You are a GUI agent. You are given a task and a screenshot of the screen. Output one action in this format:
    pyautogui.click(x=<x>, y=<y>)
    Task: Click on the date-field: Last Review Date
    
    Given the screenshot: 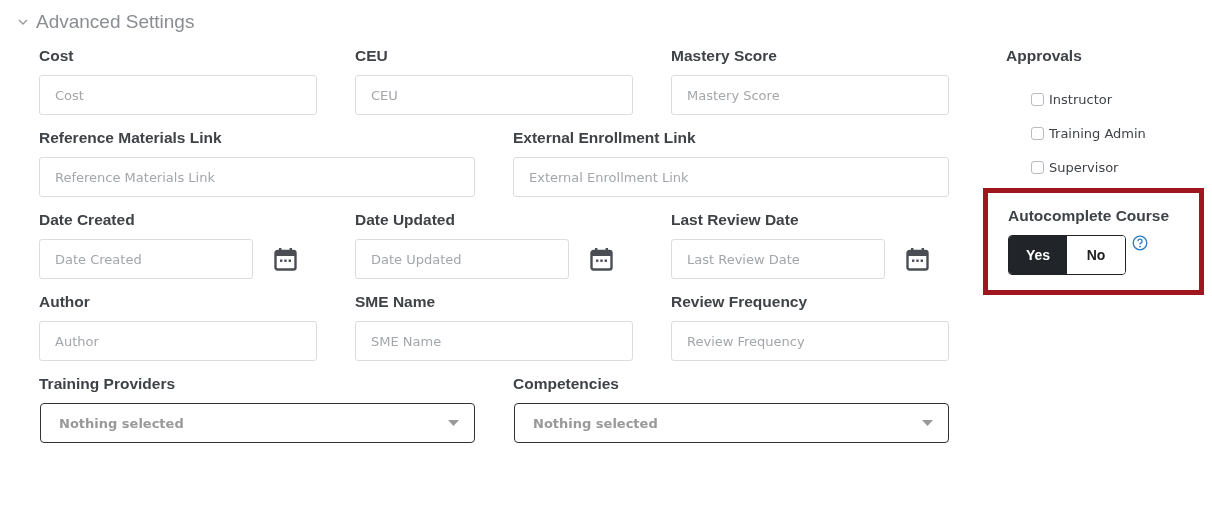 What is the action you would take?
    pyautogui.click(x=778, y=259)
    